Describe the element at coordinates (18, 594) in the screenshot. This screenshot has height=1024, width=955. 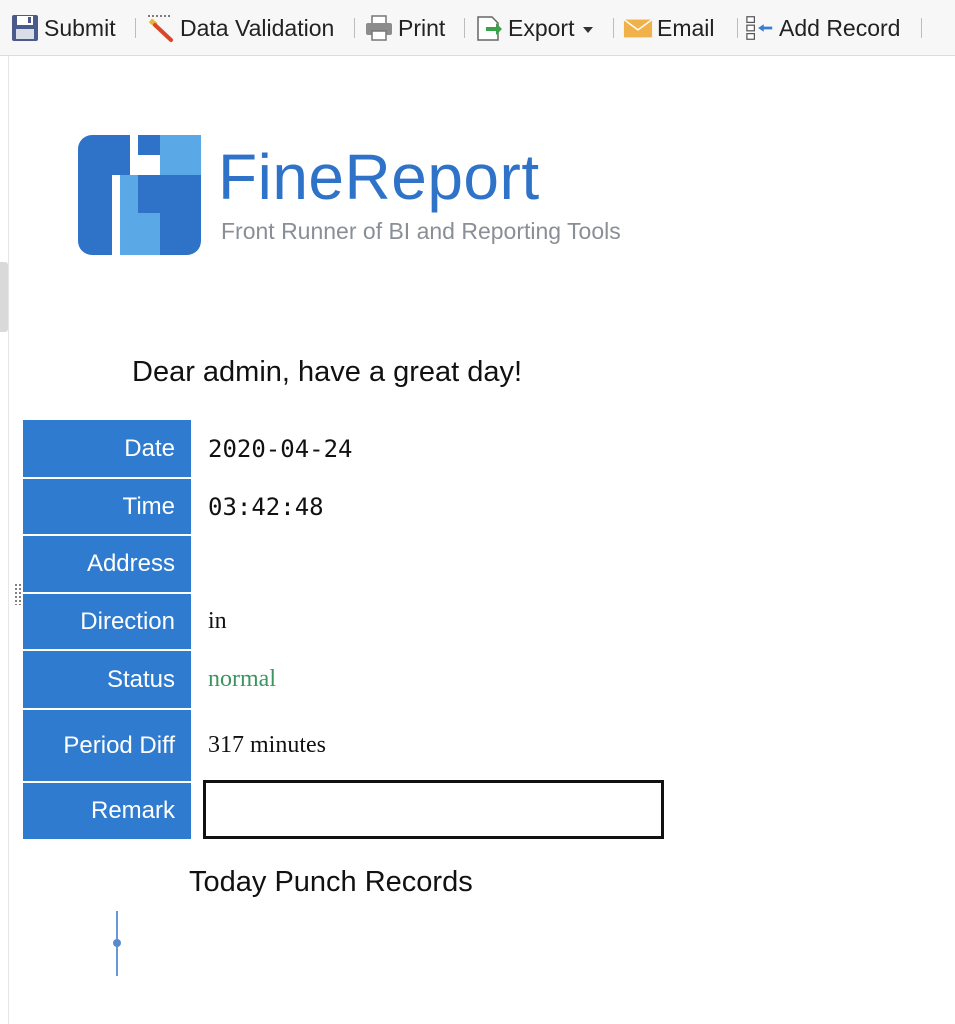
I see `resize-grip-icon` at that location.